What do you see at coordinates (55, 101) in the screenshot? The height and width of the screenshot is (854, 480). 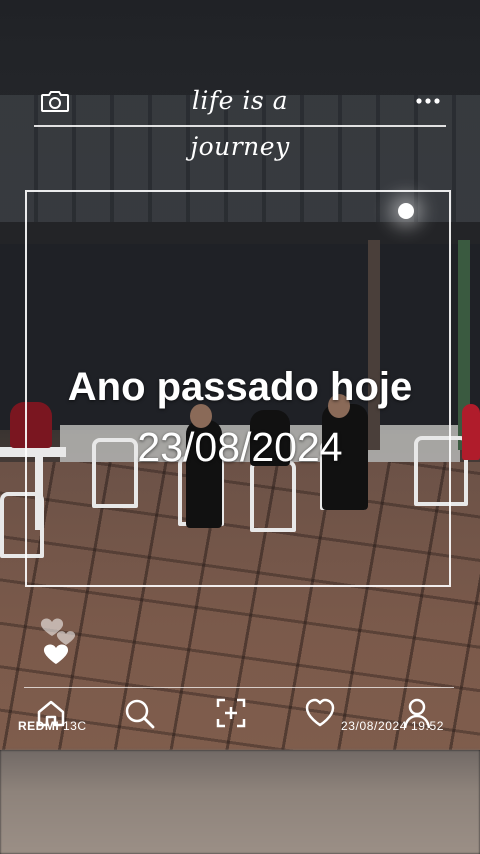 I see `camera-icon` at bounding box center [55, 101].